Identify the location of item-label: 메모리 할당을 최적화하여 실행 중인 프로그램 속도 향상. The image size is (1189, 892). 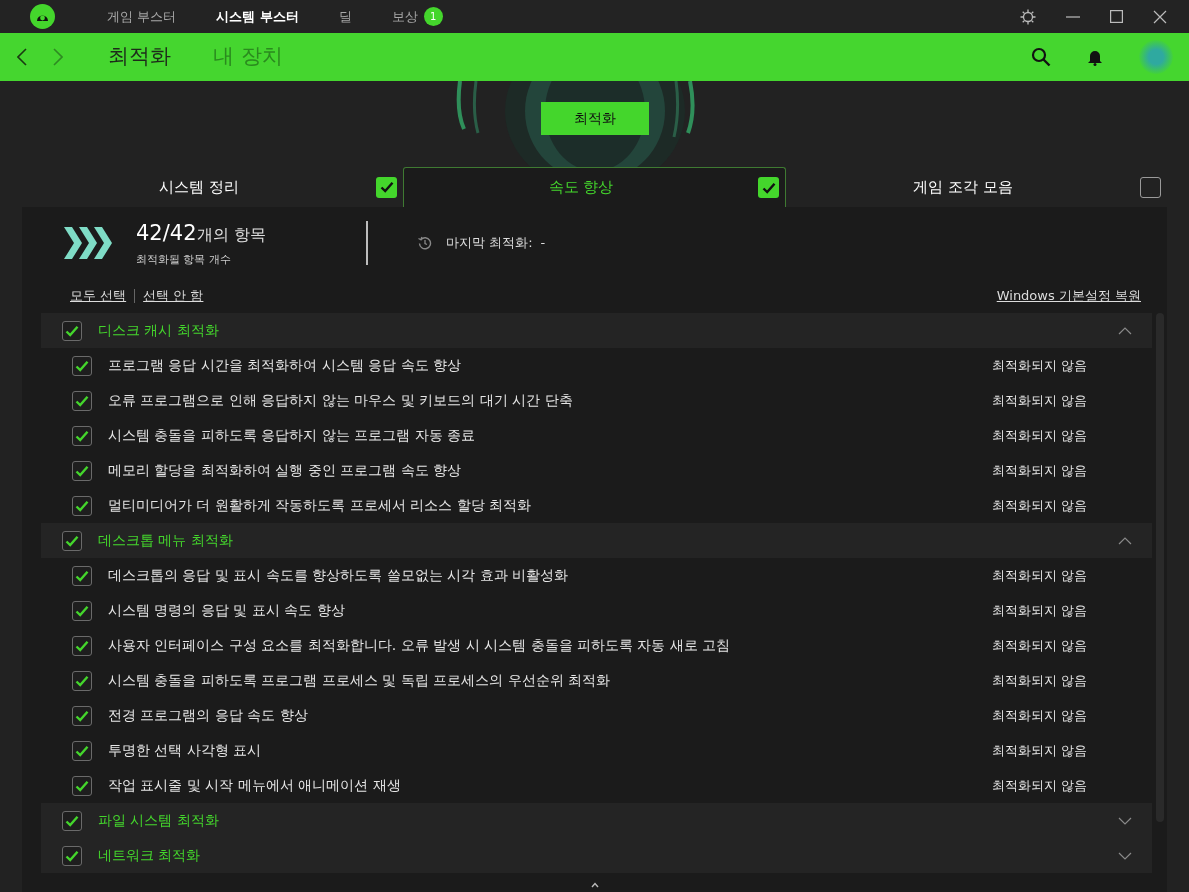
(285, 470).